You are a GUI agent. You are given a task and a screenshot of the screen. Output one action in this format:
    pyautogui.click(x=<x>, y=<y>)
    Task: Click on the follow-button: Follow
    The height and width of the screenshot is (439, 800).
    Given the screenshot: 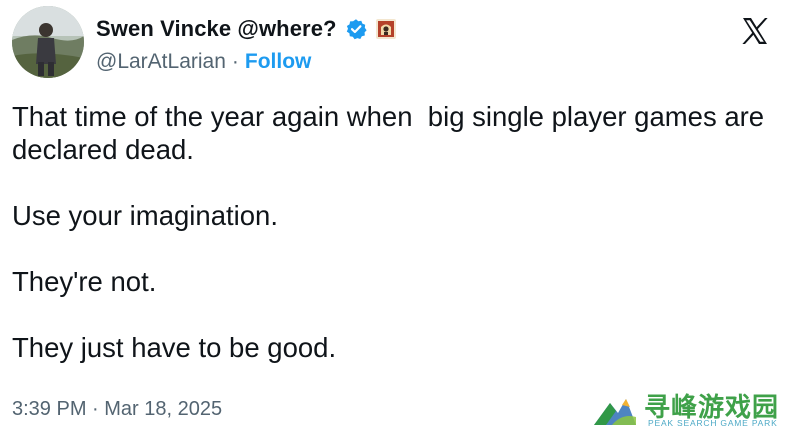 What is the action you would take?
    pyautogui.click(x=278, y=62)
    